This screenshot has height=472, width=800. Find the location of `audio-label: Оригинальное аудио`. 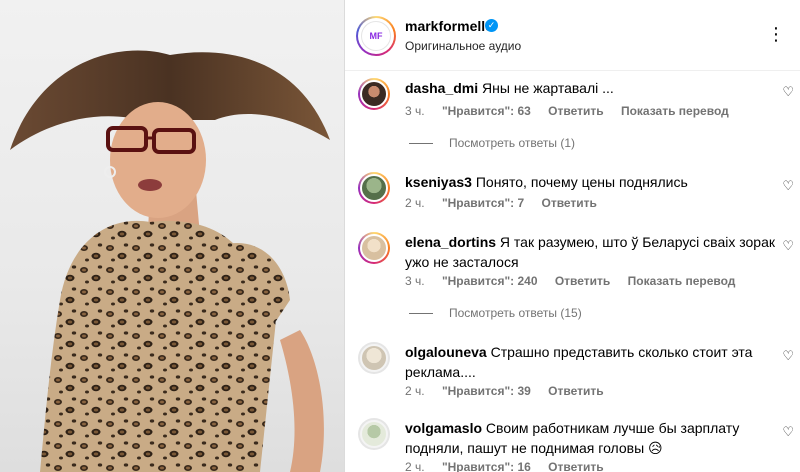

audio-label: Оригинальное аудио is located at coordinates (463, 46).